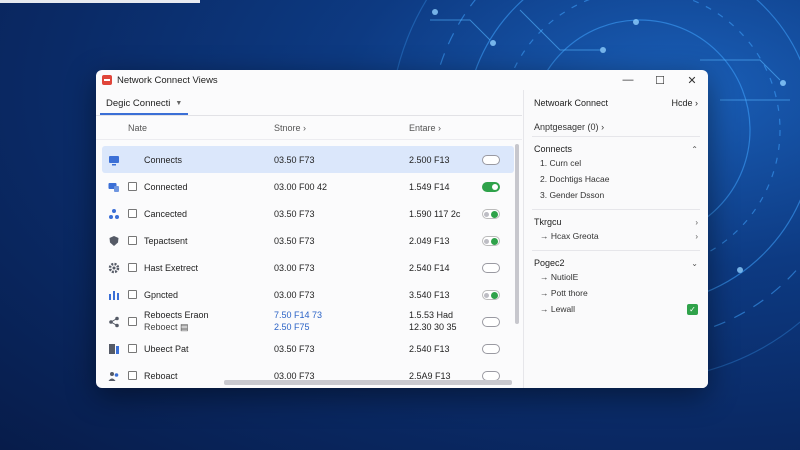 The image size is (800, 450). I want to click on close-button: ✕, so click(692, 80).